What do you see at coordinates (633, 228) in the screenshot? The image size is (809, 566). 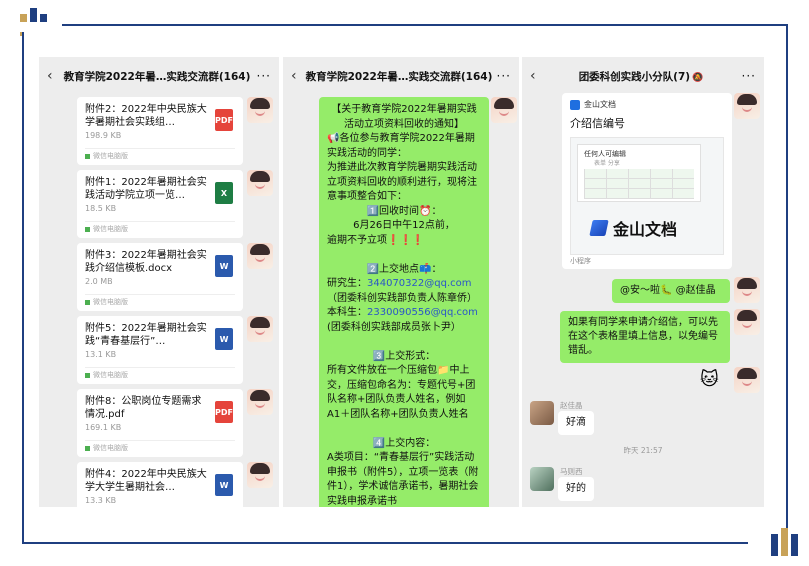 I see `kdocs-wordmark: 金山文档` at bounding box center [633, 228].